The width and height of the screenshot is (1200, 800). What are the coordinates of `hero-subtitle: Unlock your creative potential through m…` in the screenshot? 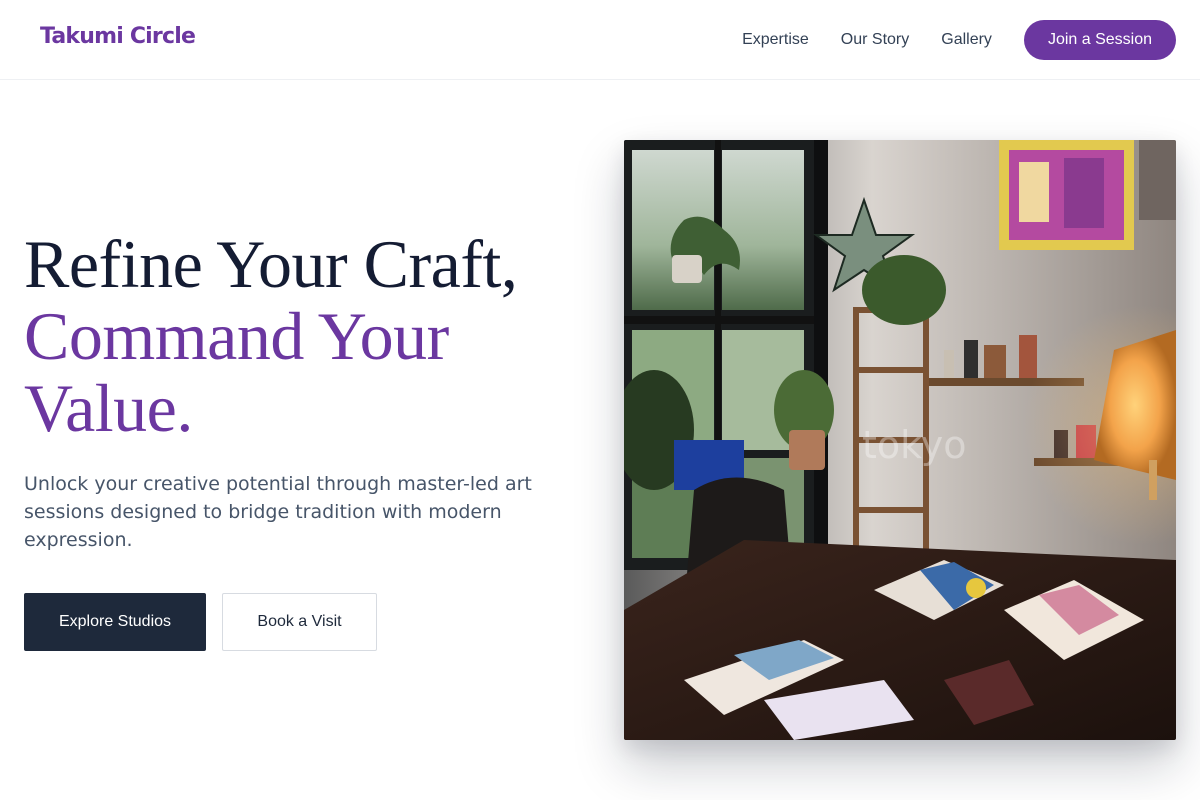 It's located at (278, 512).